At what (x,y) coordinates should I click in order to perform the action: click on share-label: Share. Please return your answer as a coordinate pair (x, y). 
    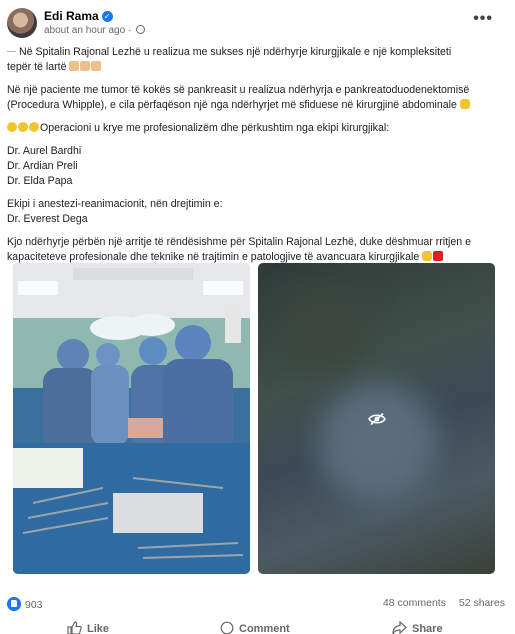
    Looking at the image, I should click on (427, 628).